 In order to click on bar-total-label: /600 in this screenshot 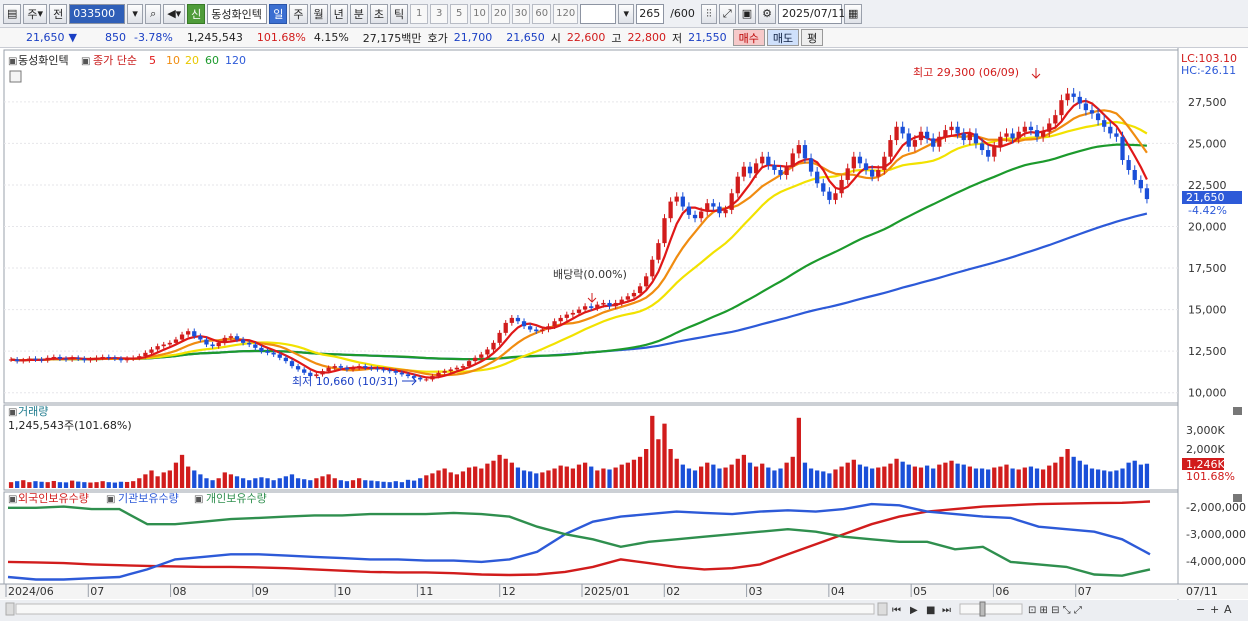, I will do `click(682, 13)`.